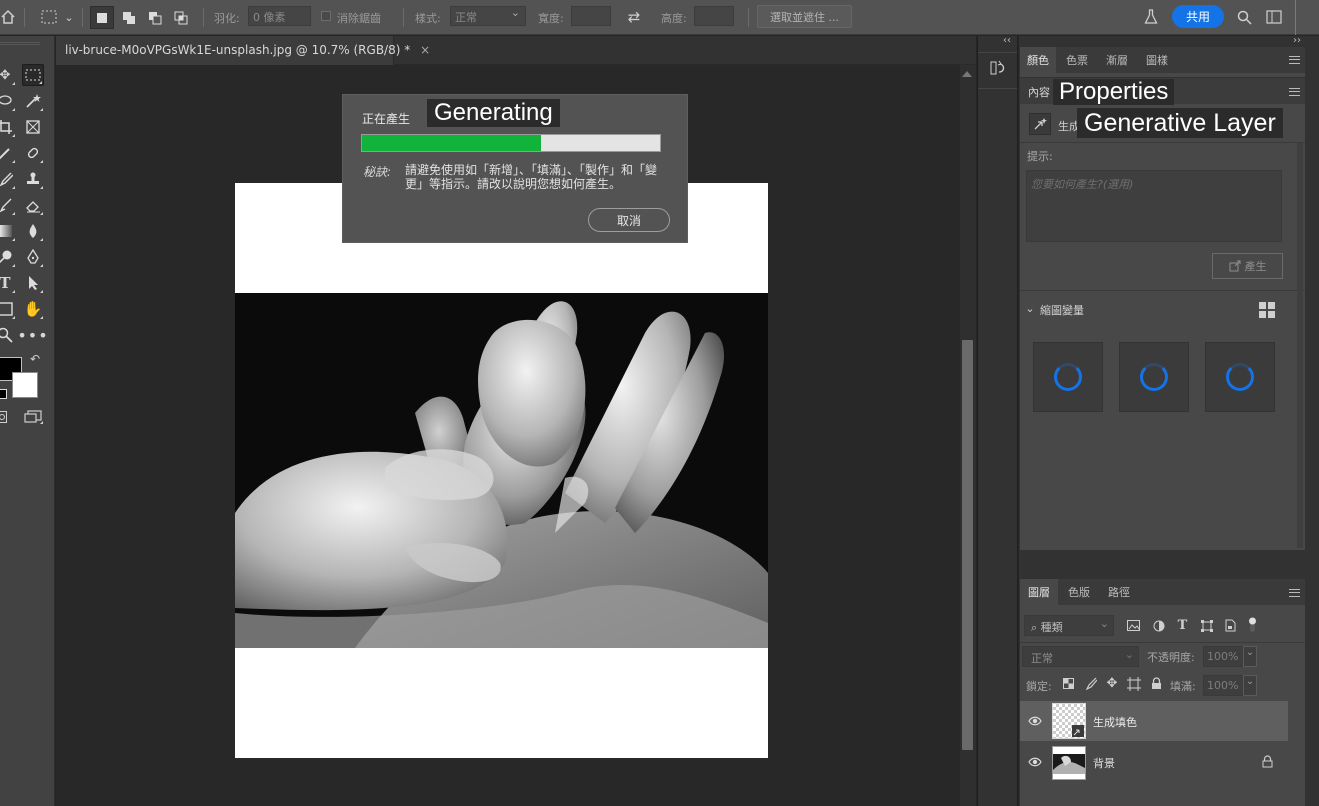 The height and width of the screenshot is (806, 1319). Describe the element at coordinates (1162, 592) in the screenshot. I see `layers-panel-tabs: 圖層 色版 路徑` at that location.